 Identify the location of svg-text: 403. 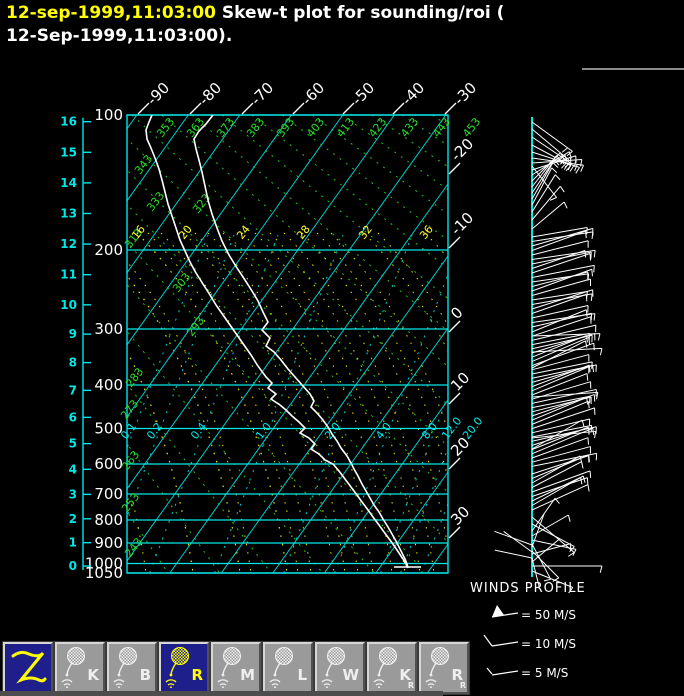
(315, 127).